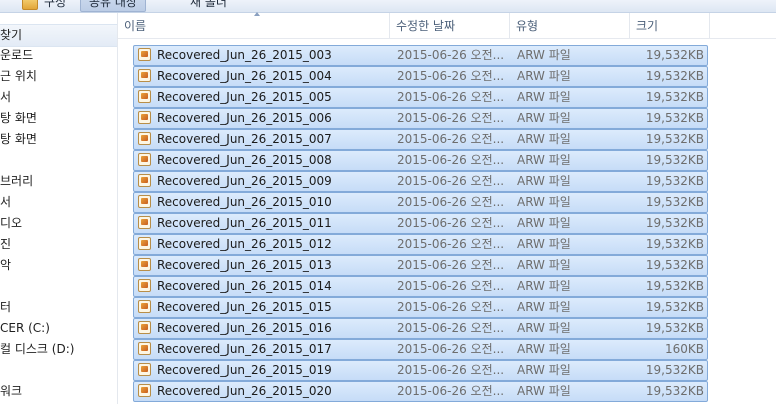  What do you see at coordinates (58, 307) in the screenshot?
I see `nav-item-computer: 터` at bounding box center [58, 307].